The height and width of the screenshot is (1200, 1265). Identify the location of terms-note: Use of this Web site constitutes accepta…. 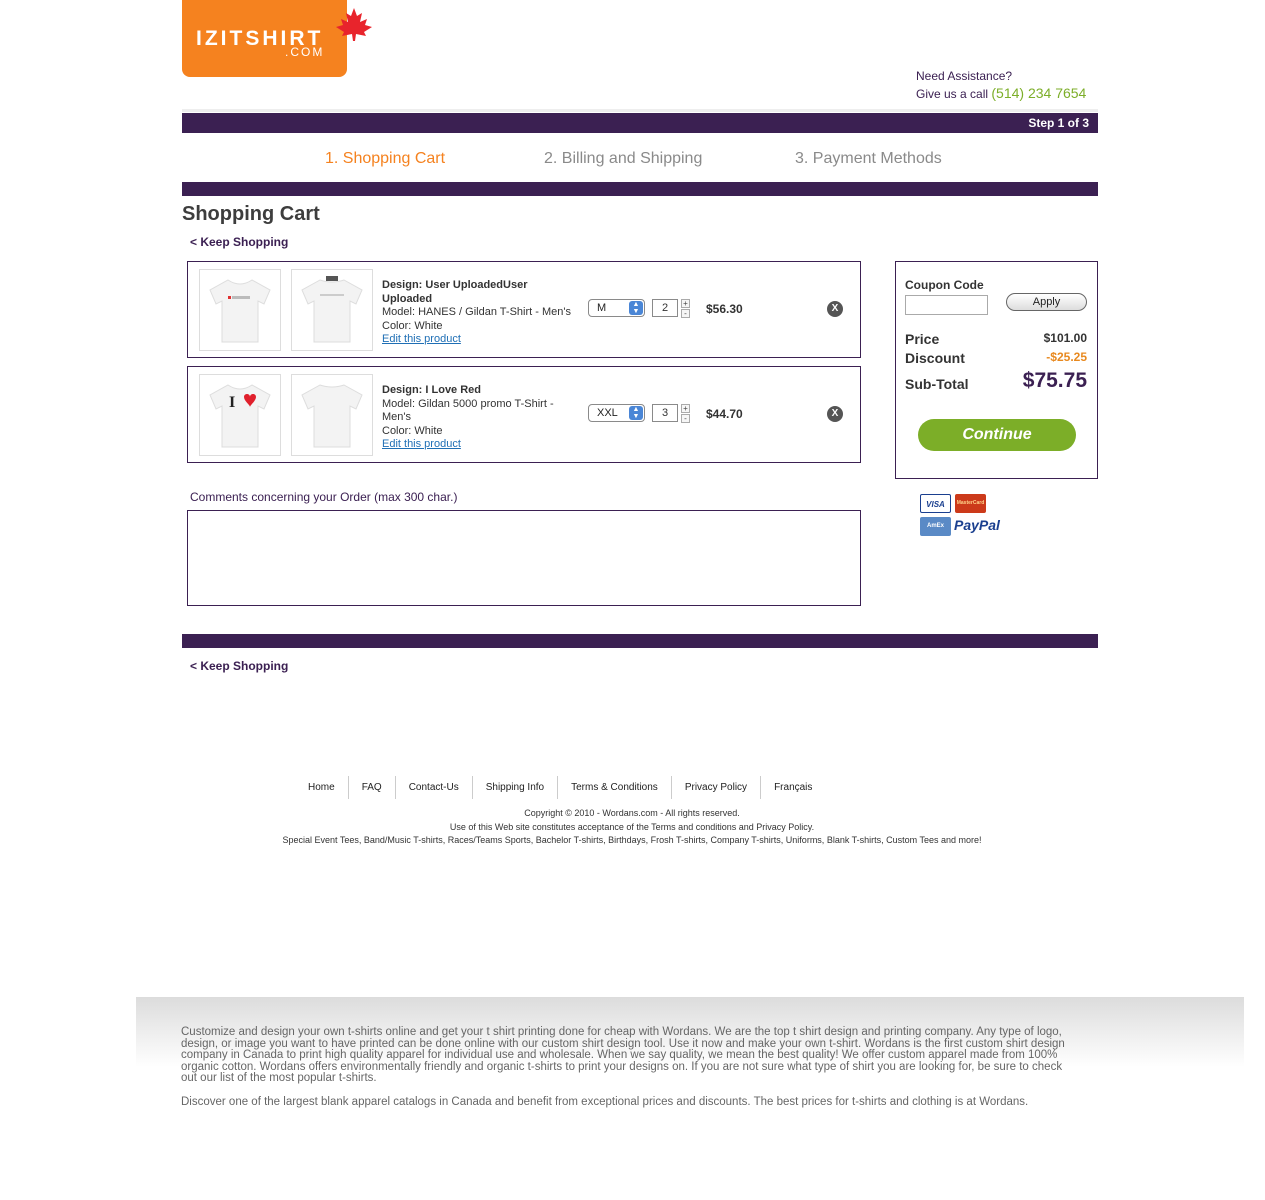
(632, 827).